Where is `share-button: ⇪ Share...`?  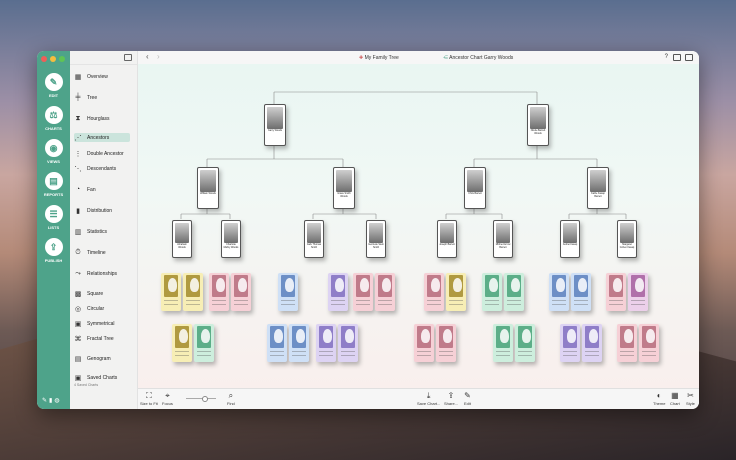 share-button: ⇪ Share... is located at coordinates (451, 398).